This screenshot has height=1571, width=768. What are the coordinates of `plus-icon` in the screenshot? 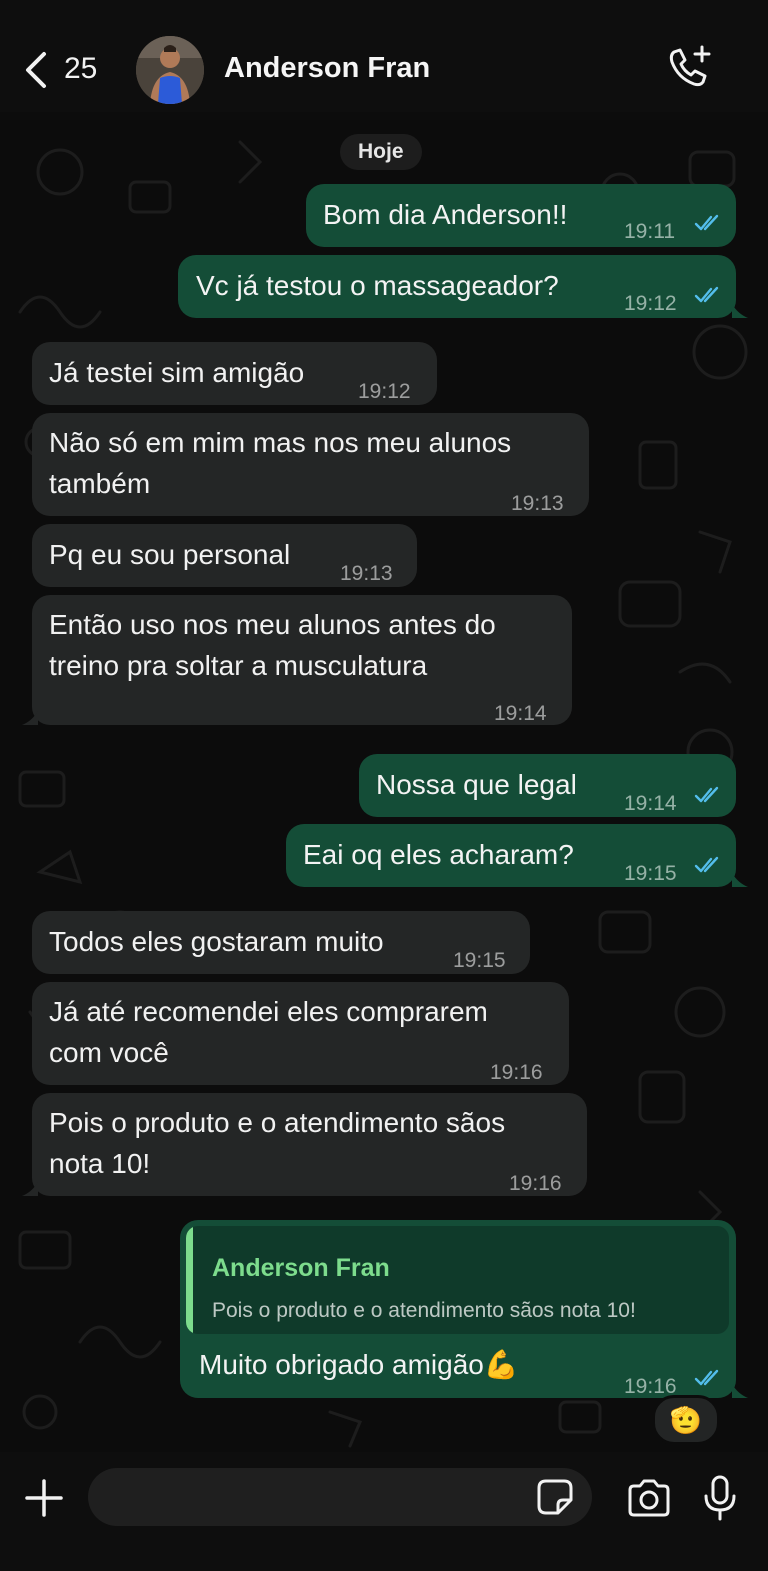 It's located at (44, 1498).